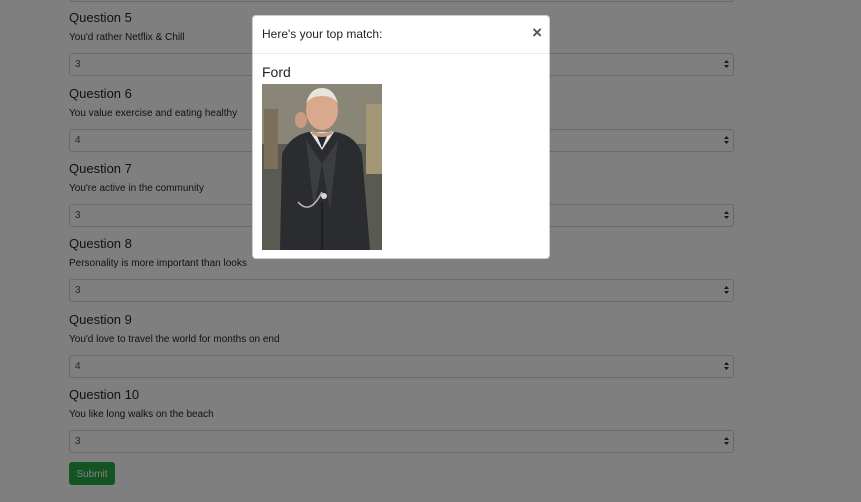  Describe the element at coordinates (276, 72) in the screenshot. I see `match-name: Ford` at that location.